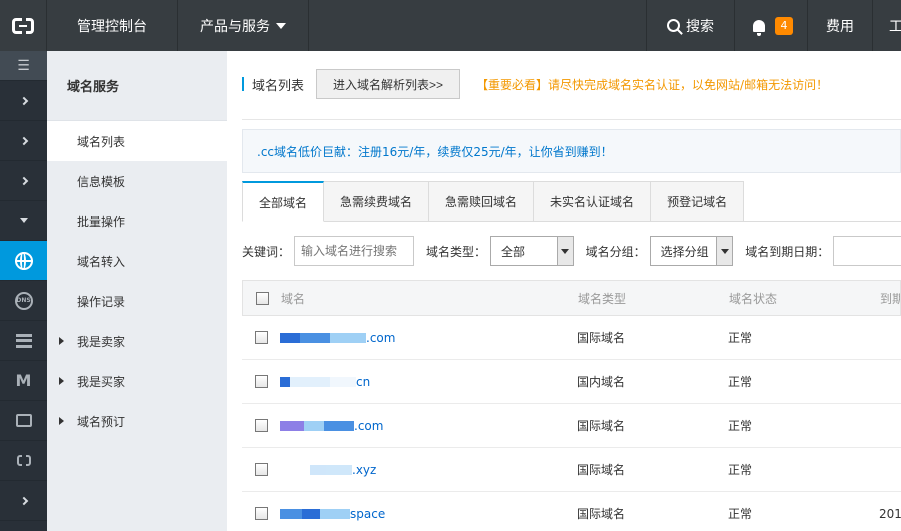  What do you see at coordinates (787, 251) in the screenshot?
I see `expire-date-label: 域名到期日期：` at bounding box center [787, 251].